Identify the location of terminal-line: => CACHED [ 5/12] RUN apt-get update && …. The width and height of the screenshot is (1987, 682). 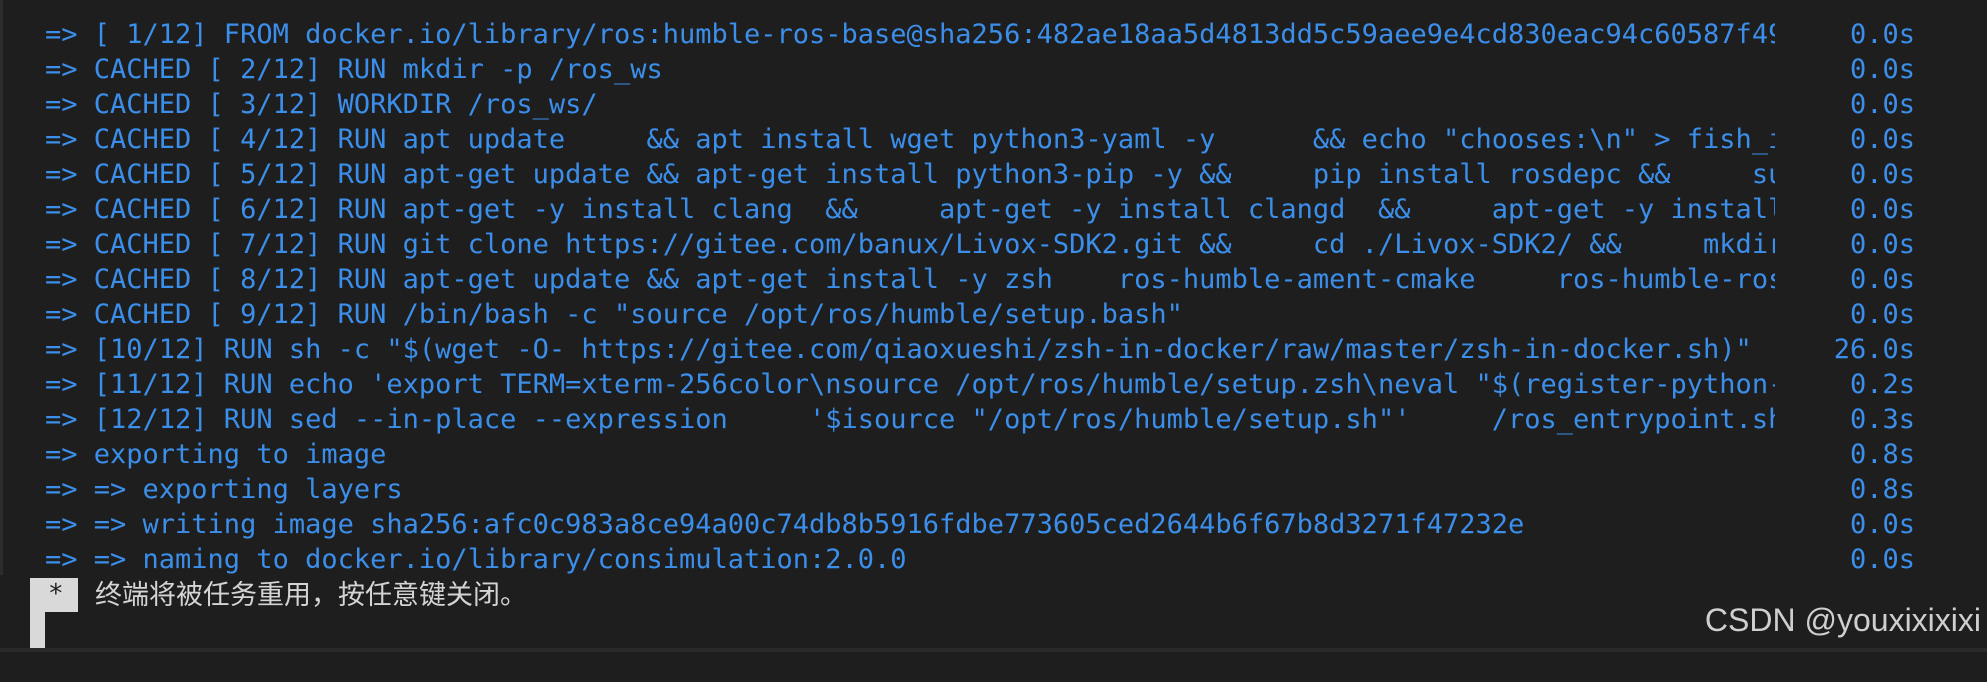
(980, 174).